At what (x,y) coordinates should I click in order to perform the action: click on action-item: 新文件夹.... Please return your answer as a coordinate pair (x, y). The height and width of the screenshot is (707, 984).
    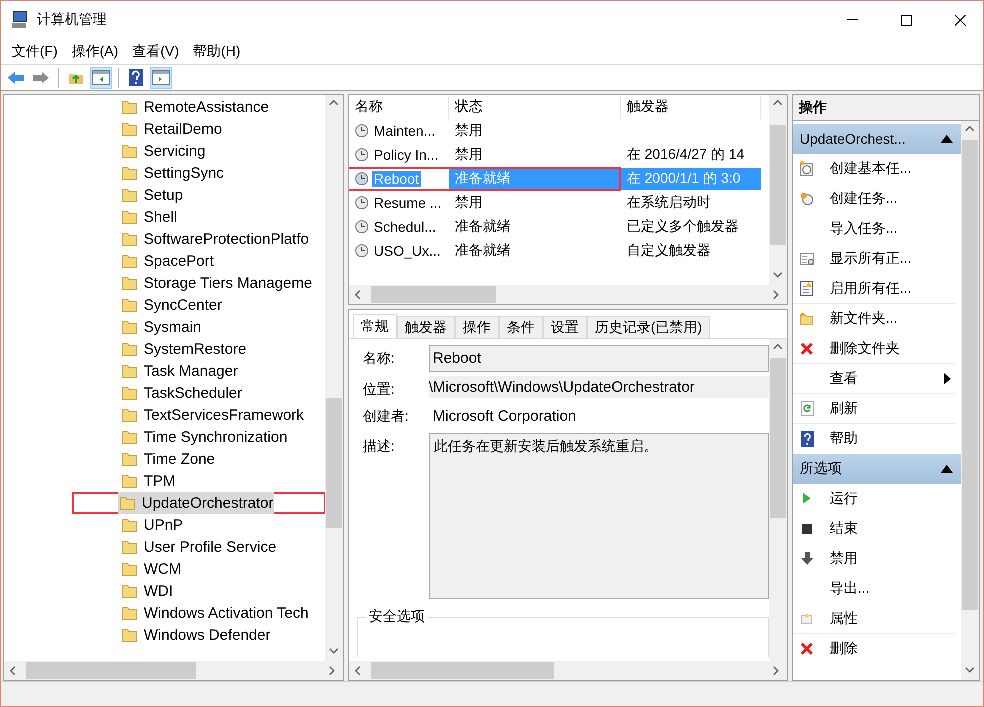
    Looking at the image, I should click on (874, 319).